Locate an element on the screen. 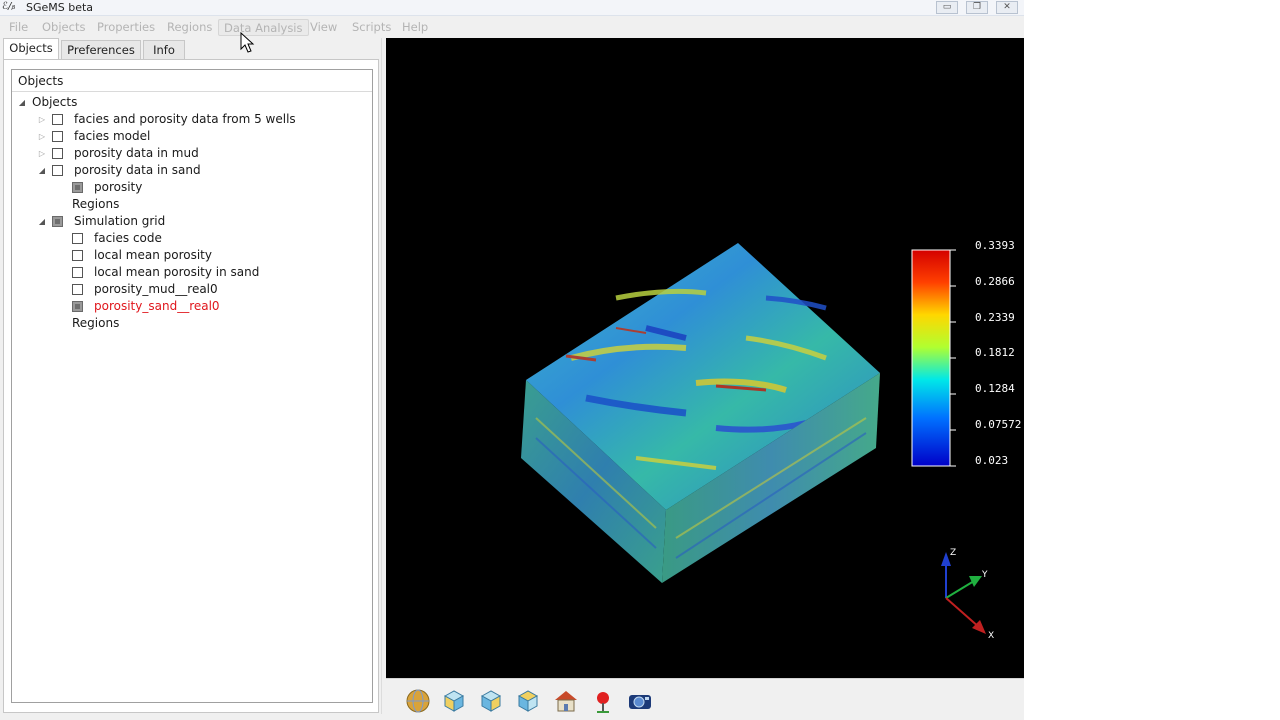 The width and height of the screenshot is (1280, 720). maximize-icon: ❐ is located at coordinates (977, 7).